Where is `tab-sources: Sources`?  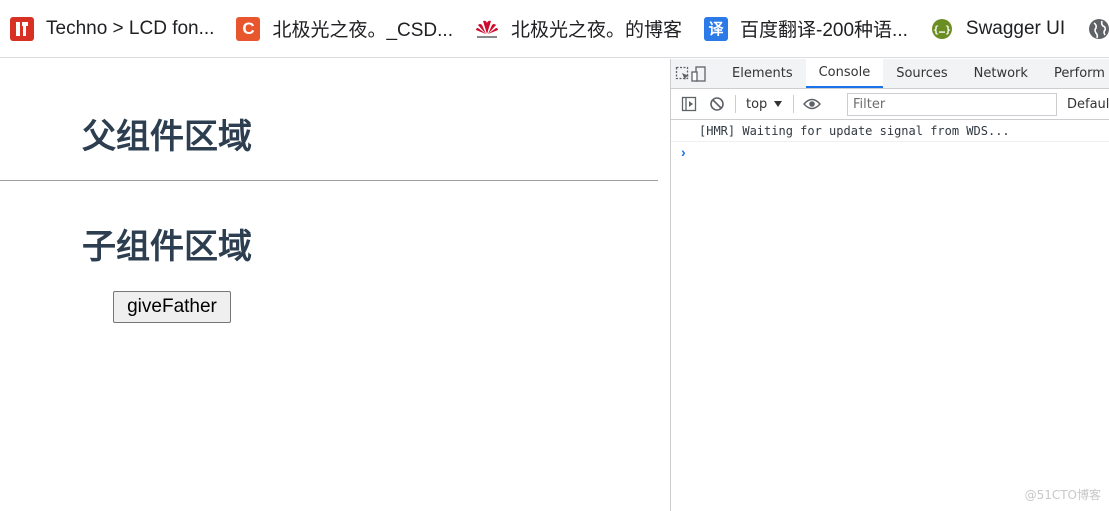
tab-sources: Sources is located at coordinates (921, 73).